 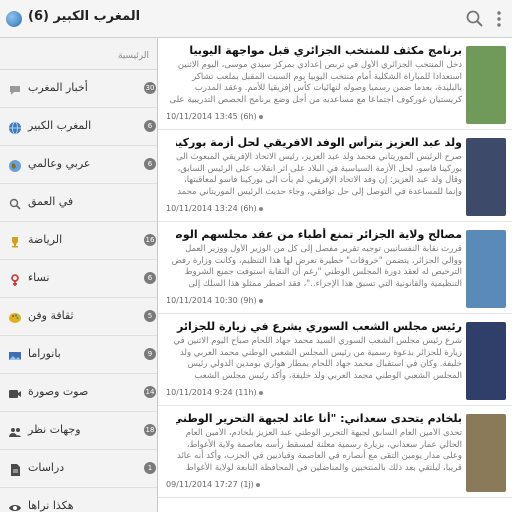 I want to click on article-timestamp: 09/11/2014 17:27 (1j), so click(x=210, y=484).